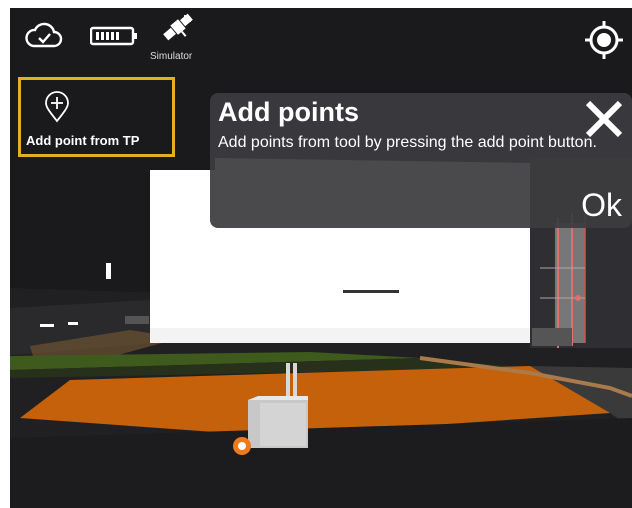  I want to click on ok-button: Ok, so click(601, 205).